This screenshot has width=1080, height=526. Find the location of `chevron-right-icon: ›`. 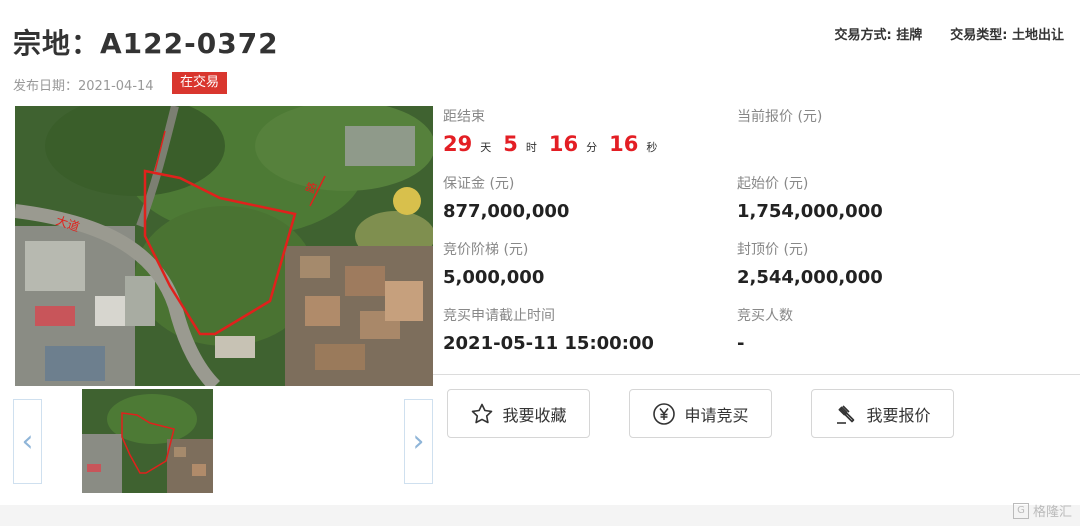

chevron-right-icon: › is located at coordinates (418, 441).